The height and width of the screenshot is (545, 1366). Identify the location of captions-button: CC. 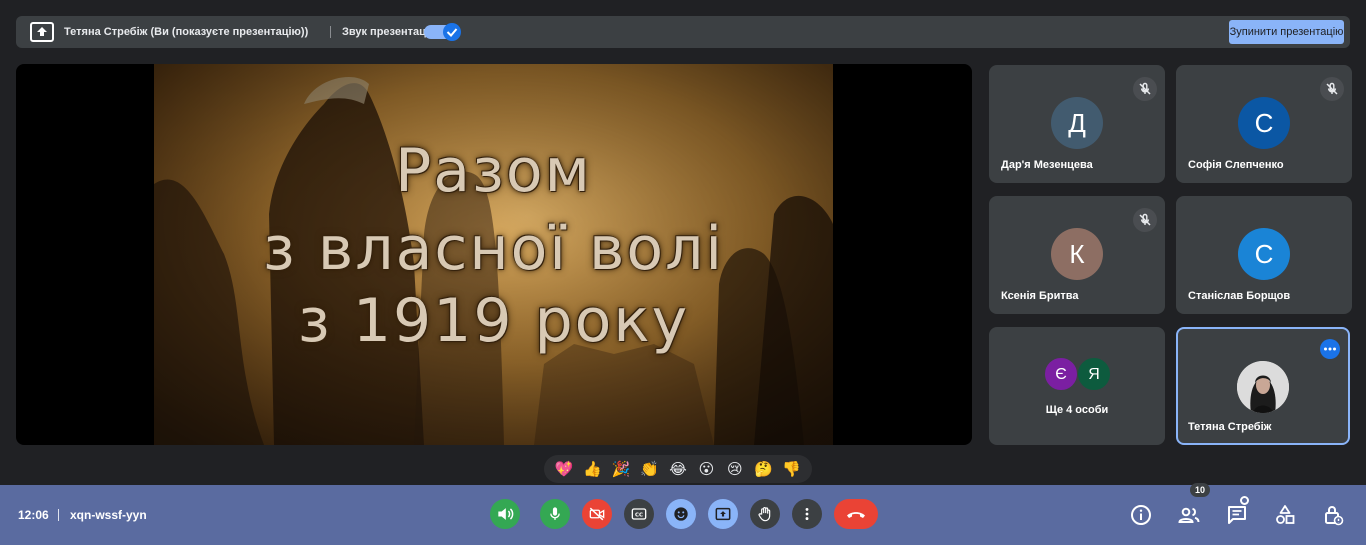
(639, 514).